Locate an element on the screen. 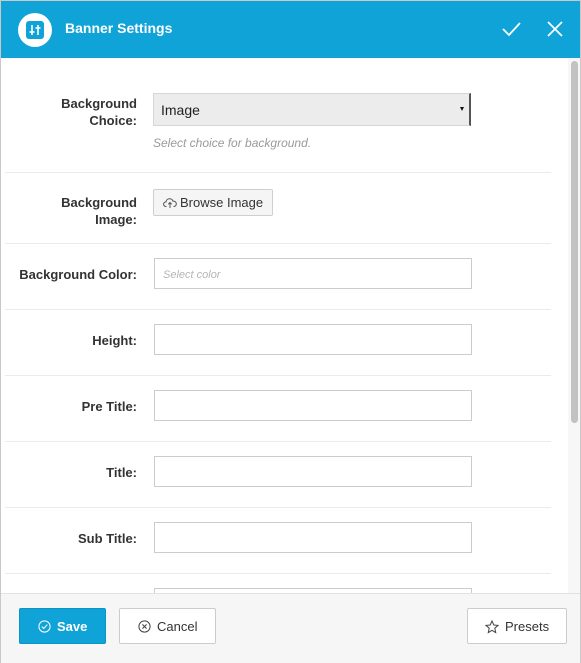 This screenshot has height=663, width=581. cloud-upload-icon is located at coordinates (170, 203).